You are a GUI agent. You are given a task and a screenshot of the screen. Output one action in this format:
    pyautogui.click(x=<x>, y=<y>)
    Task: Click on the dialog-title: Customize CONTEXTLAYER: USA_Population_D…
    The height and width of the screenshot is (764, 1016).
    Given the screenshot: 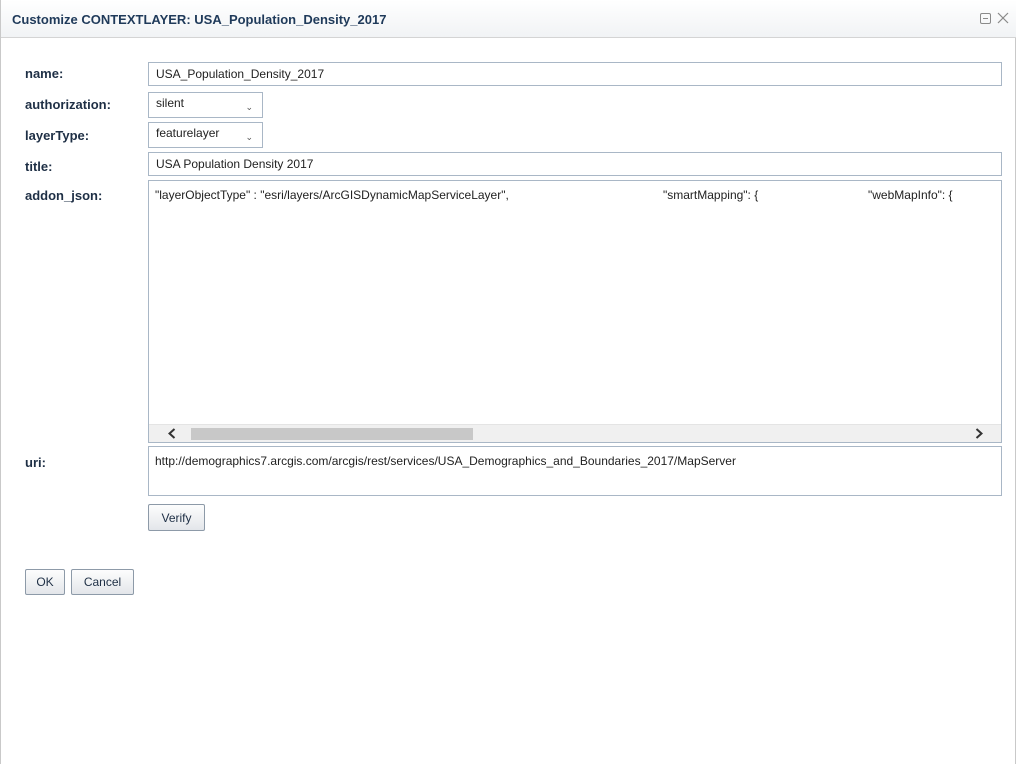 What is the action you would take?
    pyautogui.click(x=199, y=19)
    